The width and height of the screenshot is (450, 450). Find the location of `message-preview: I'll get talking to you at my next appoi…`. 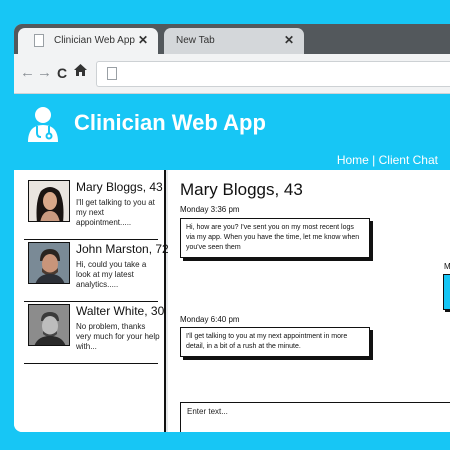

message-preview: I'll get talking to you at my next appoi… is located at coordinates (115, 212).